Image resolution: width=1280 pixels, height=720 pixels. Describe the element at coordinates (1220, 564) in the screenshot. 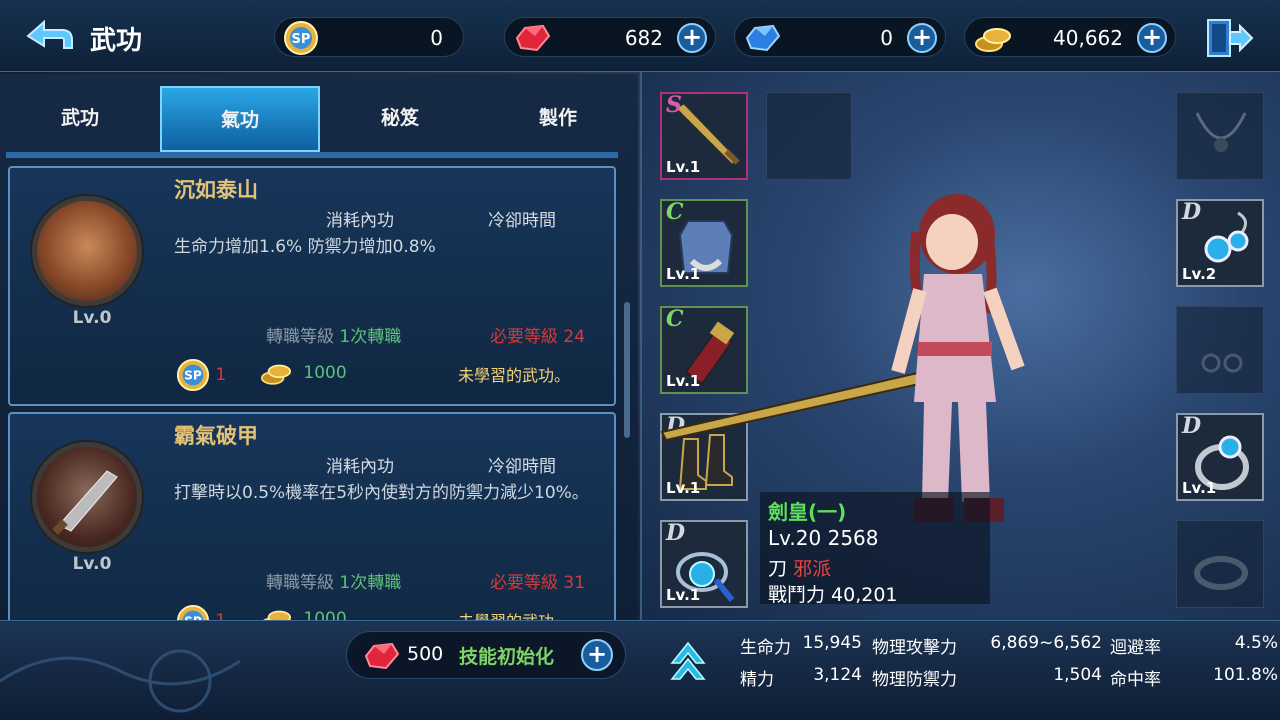

I see `equip-slot-ring2-empty` at that location.